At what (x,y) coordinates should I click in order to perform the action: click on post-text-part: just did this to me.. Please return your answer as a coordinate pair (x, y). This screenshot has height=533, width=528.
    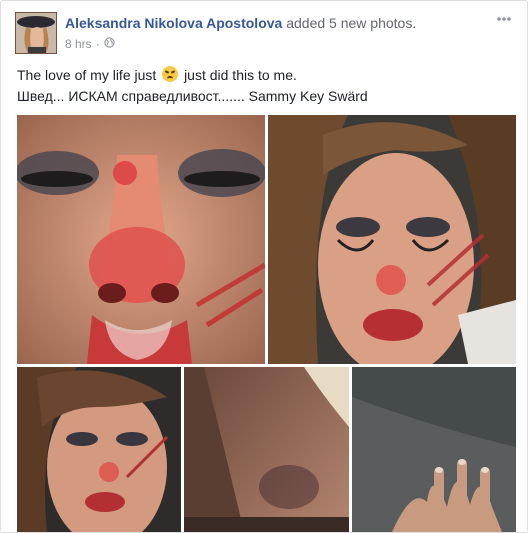
    Looking at the image, I should click on (240, 75).